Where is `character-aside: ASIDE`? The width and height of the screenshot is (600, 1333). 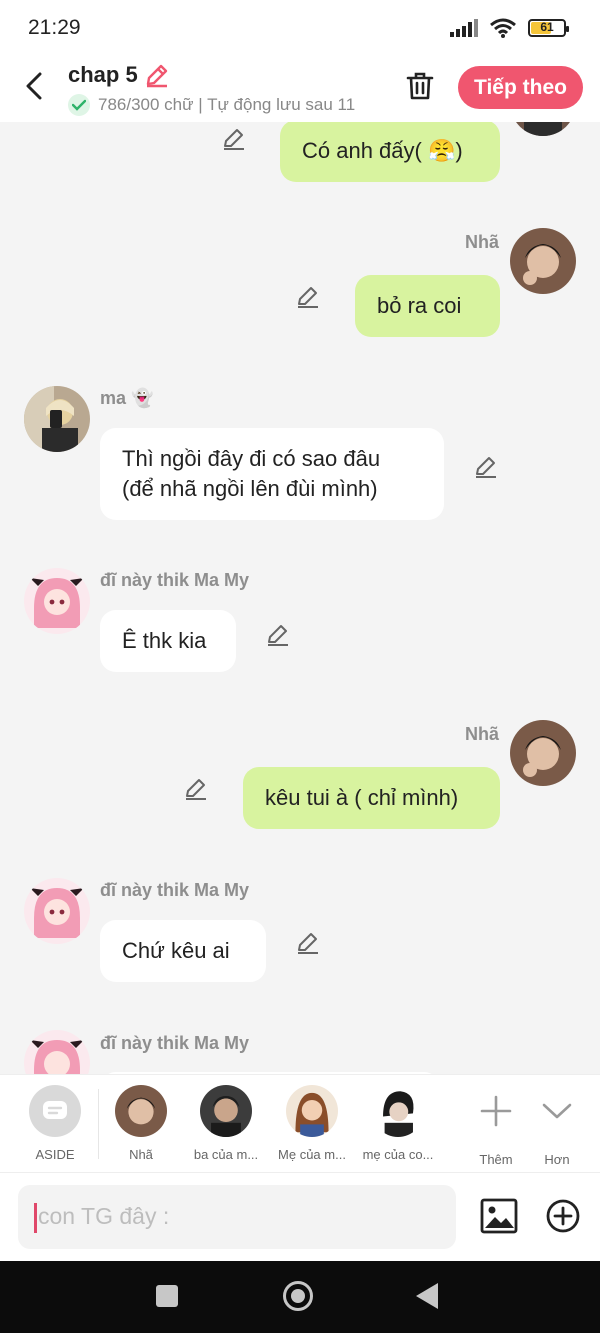 character-aside: ASIDE is located at coordinates (55, 1123).